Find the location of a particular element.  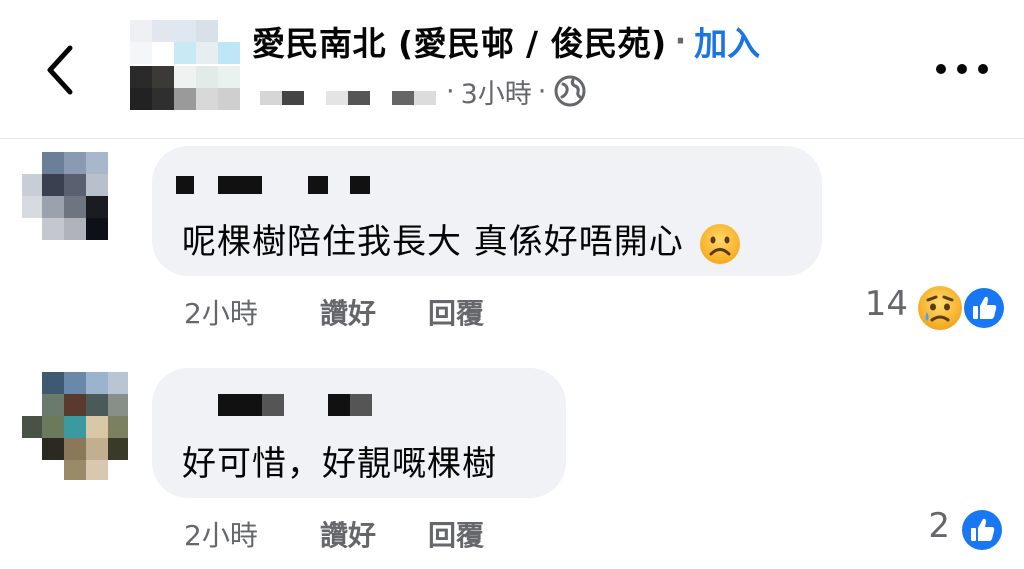

group-name: 愛民南北 (愛民邨 / 俊民苑) is located at coordinates (459, 41).